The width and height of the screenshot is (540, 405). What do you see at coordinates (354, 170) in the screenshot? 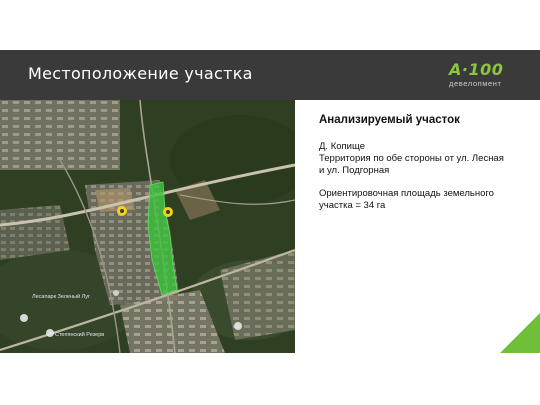
I see `info-line: и ул. Подгорная` at bounding box center [354, 170].